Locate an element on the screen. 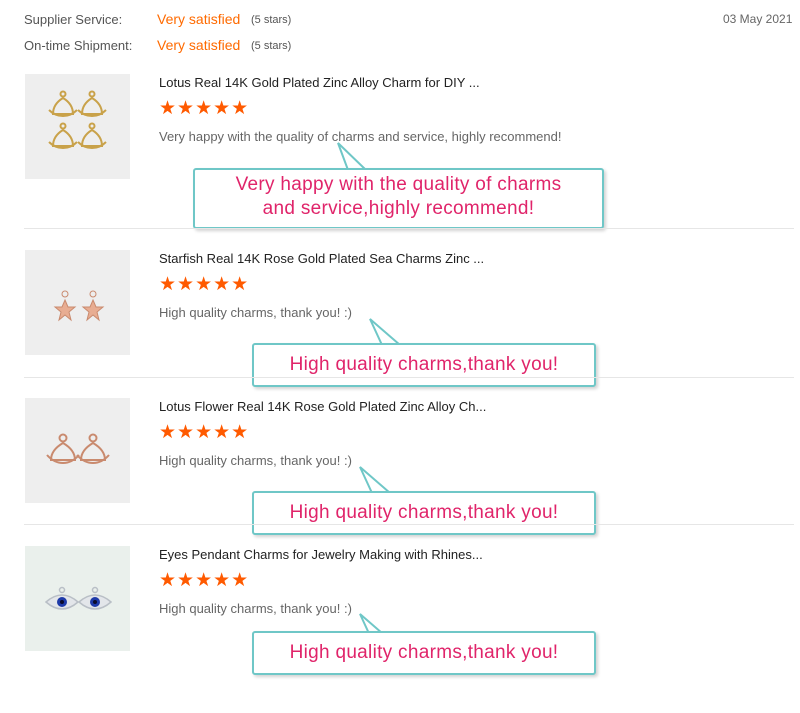  rose-gold-starfish-charms-icon is located at coordinates (77, 302).